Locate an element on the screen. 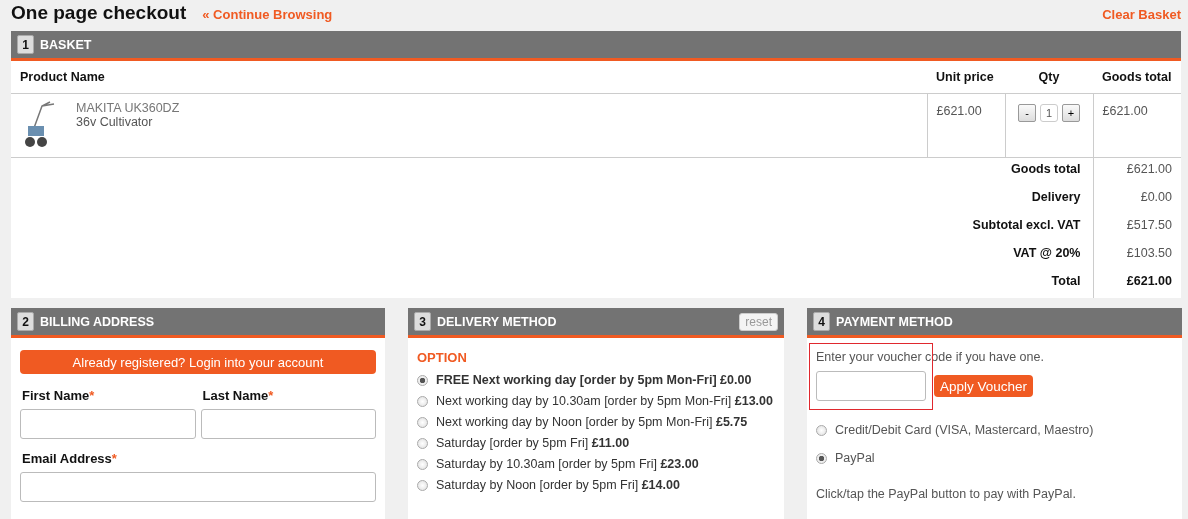  step-number: 4 is located at coordinates (821, 321).